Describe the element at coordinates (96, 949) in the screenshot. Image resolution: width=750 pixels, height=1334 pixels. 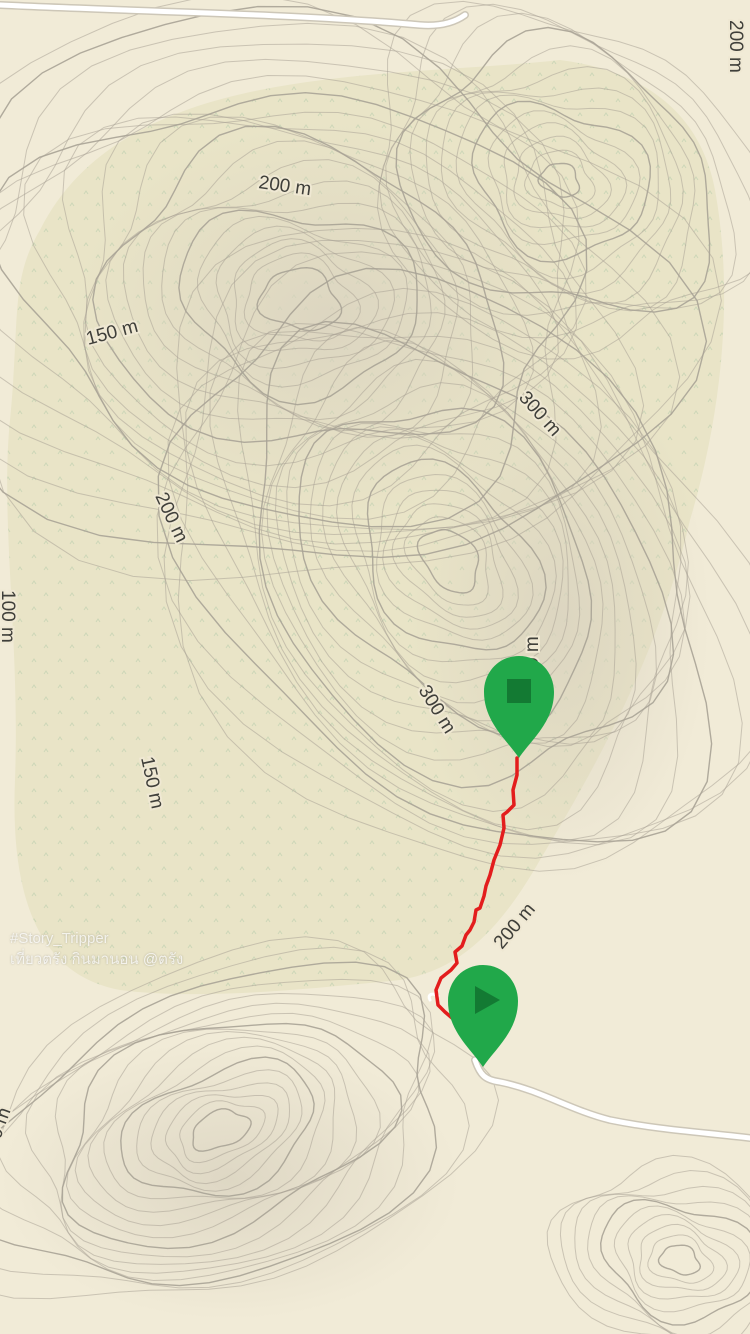
I see `watermark: #Story_Tripper เที่ยวตรัง กินมานอน @ตรัง` at that location.